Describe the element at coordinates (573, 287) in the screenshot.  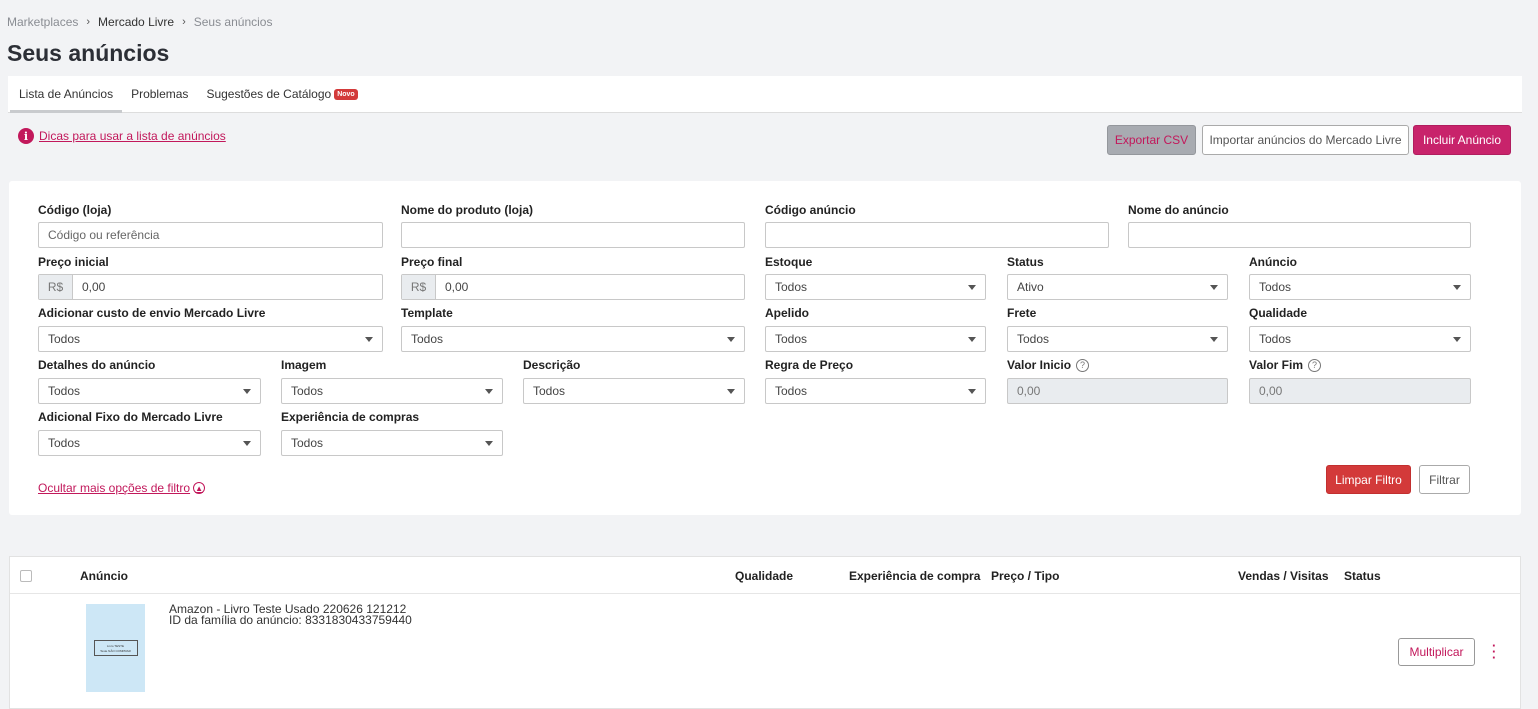
I see `preco-final-input: R$ 0,00` at that location.